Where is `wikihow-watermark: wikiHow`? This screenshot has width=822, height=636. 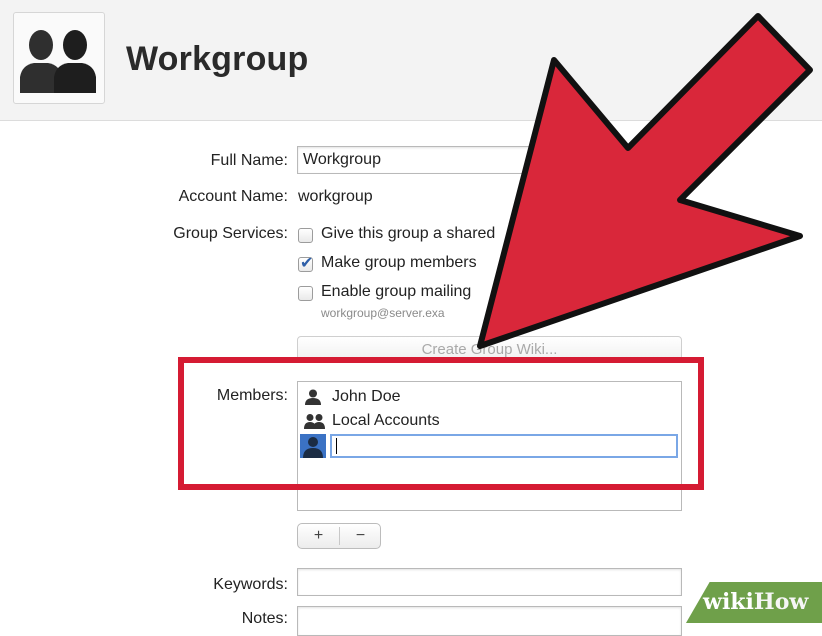
wikihow-watermark: wikiHow is located at coordinates (748, 602).